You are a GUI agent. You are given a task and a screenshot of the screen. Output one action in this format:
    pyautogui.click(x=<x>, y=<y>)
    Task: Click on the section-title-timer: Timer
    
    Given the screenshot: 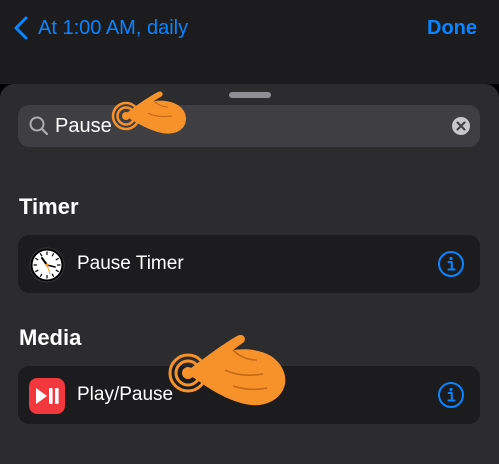 What is the action you would take?
    pyautogui.click(x=49, y=206)
    